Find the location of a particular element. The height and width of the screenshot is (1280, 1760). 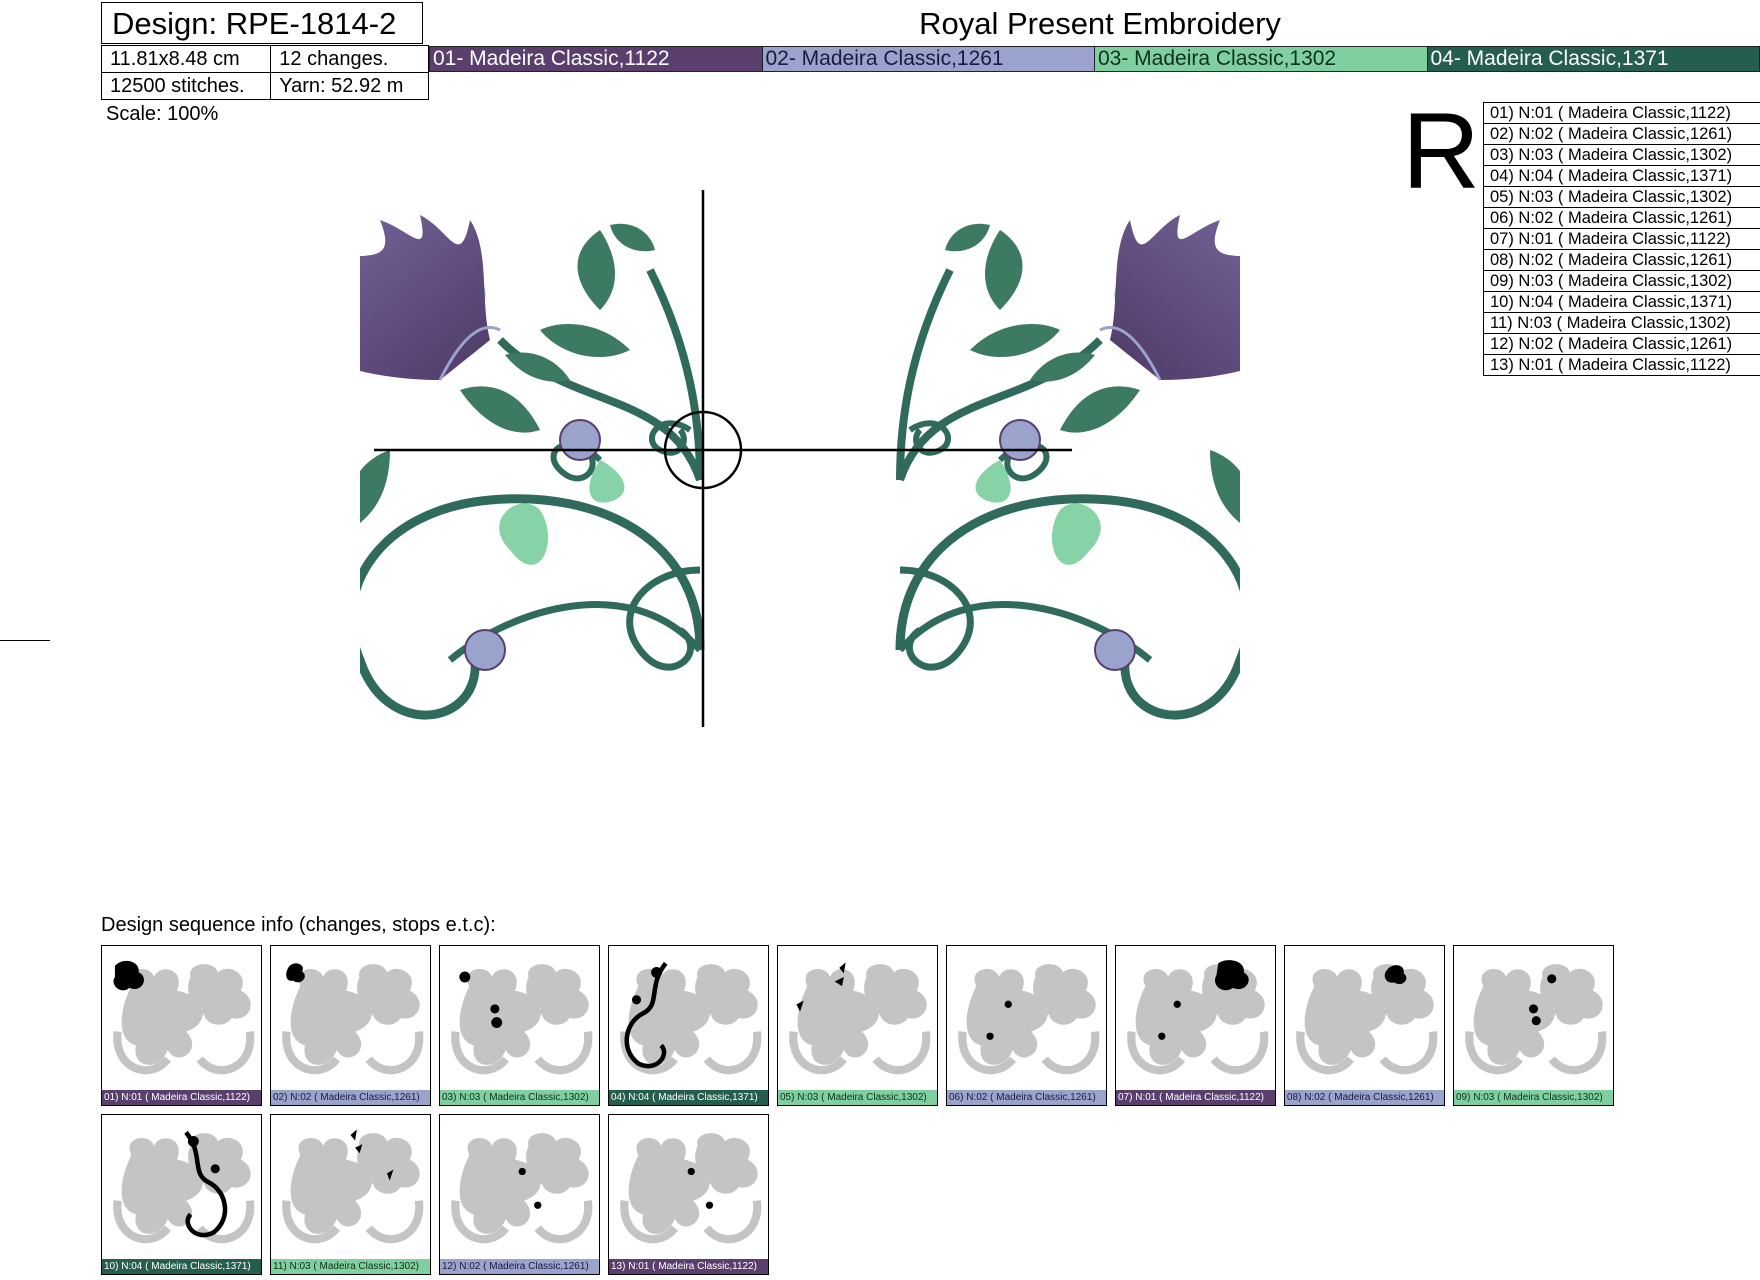

stop-list-item: 10) N:04 ( Madeira Classic,1371) is located at coordinates (1621, 302).